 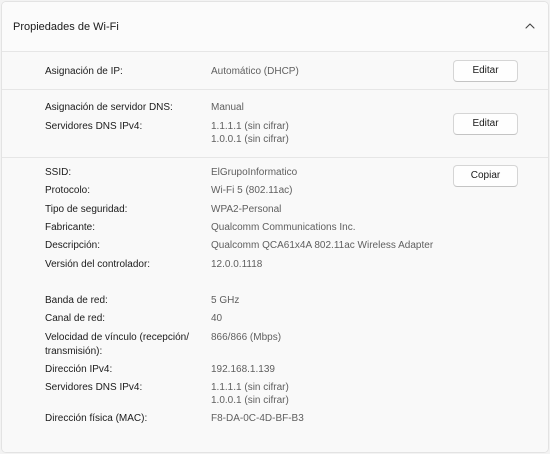 What do you see at coordinates (58, 172) in the screenshot?
I see `ssid-label: SSID:` at bounding box center [58, 172].